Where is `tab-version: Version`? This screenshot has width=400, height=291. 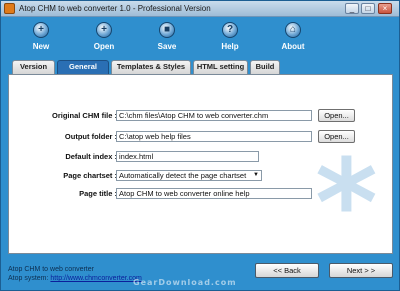
tab-version: Version is located at coordinates (33, 67).